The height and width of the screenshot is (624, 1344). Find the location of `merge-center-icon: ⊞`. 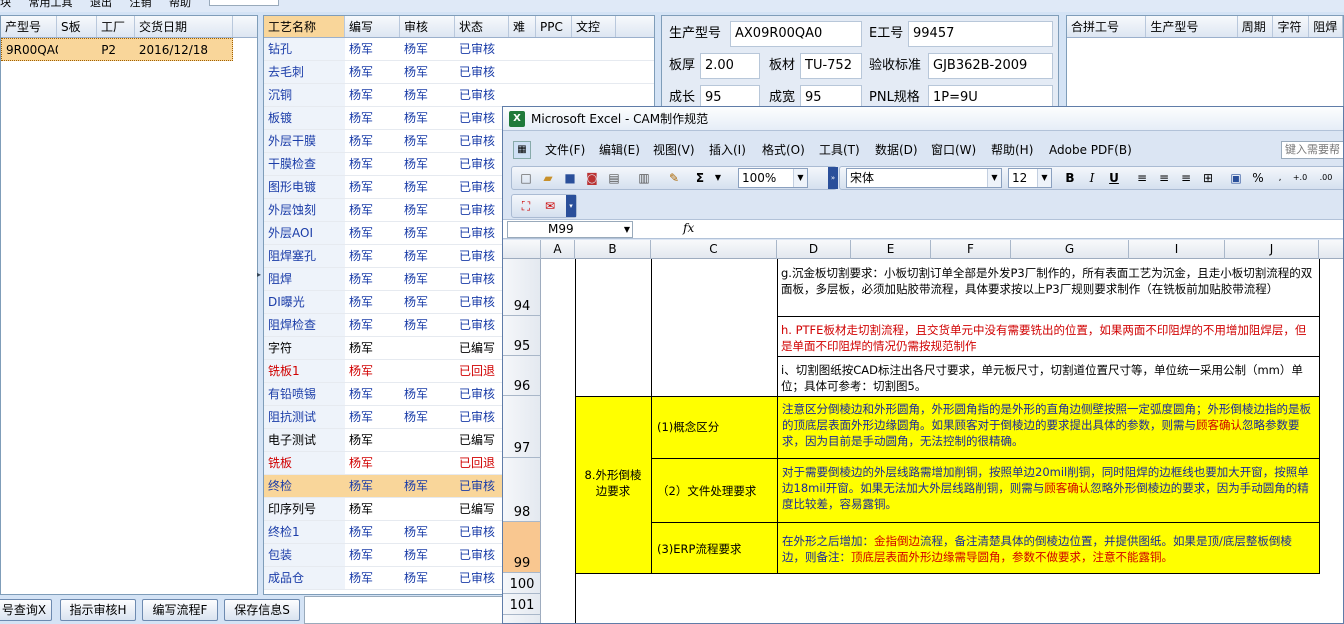

merge-center-icon: ⊞ is located at coordinates (1208, 178).